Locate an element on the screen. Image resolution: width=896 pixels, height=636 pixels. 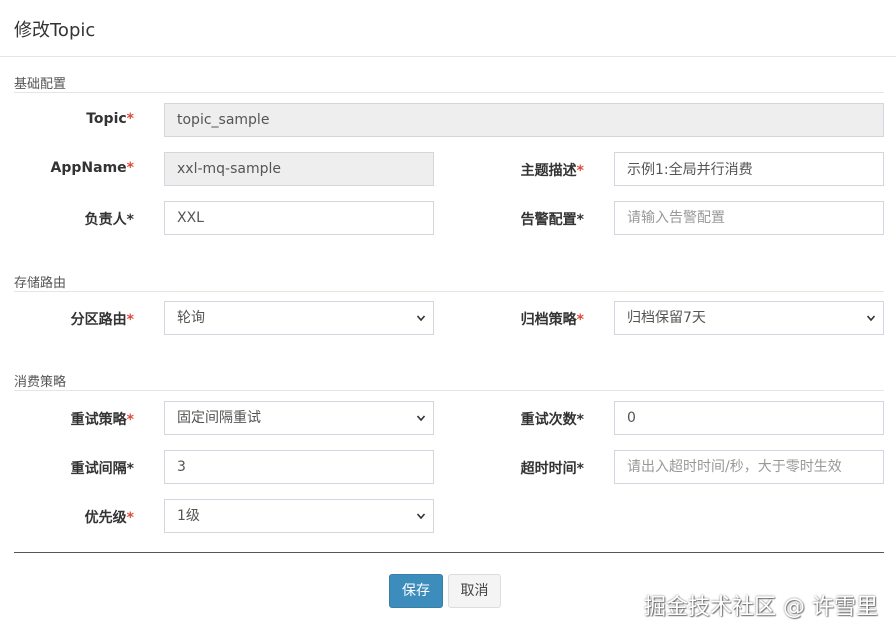
appname-input is located at coordinates (299, 169).